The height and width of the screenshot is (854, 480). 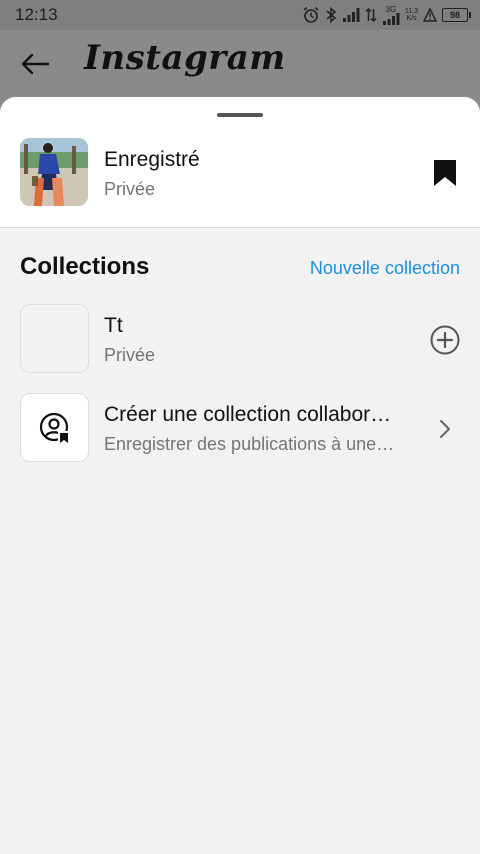 I want to click on collab-user-icon, so click(x=54, y=428).